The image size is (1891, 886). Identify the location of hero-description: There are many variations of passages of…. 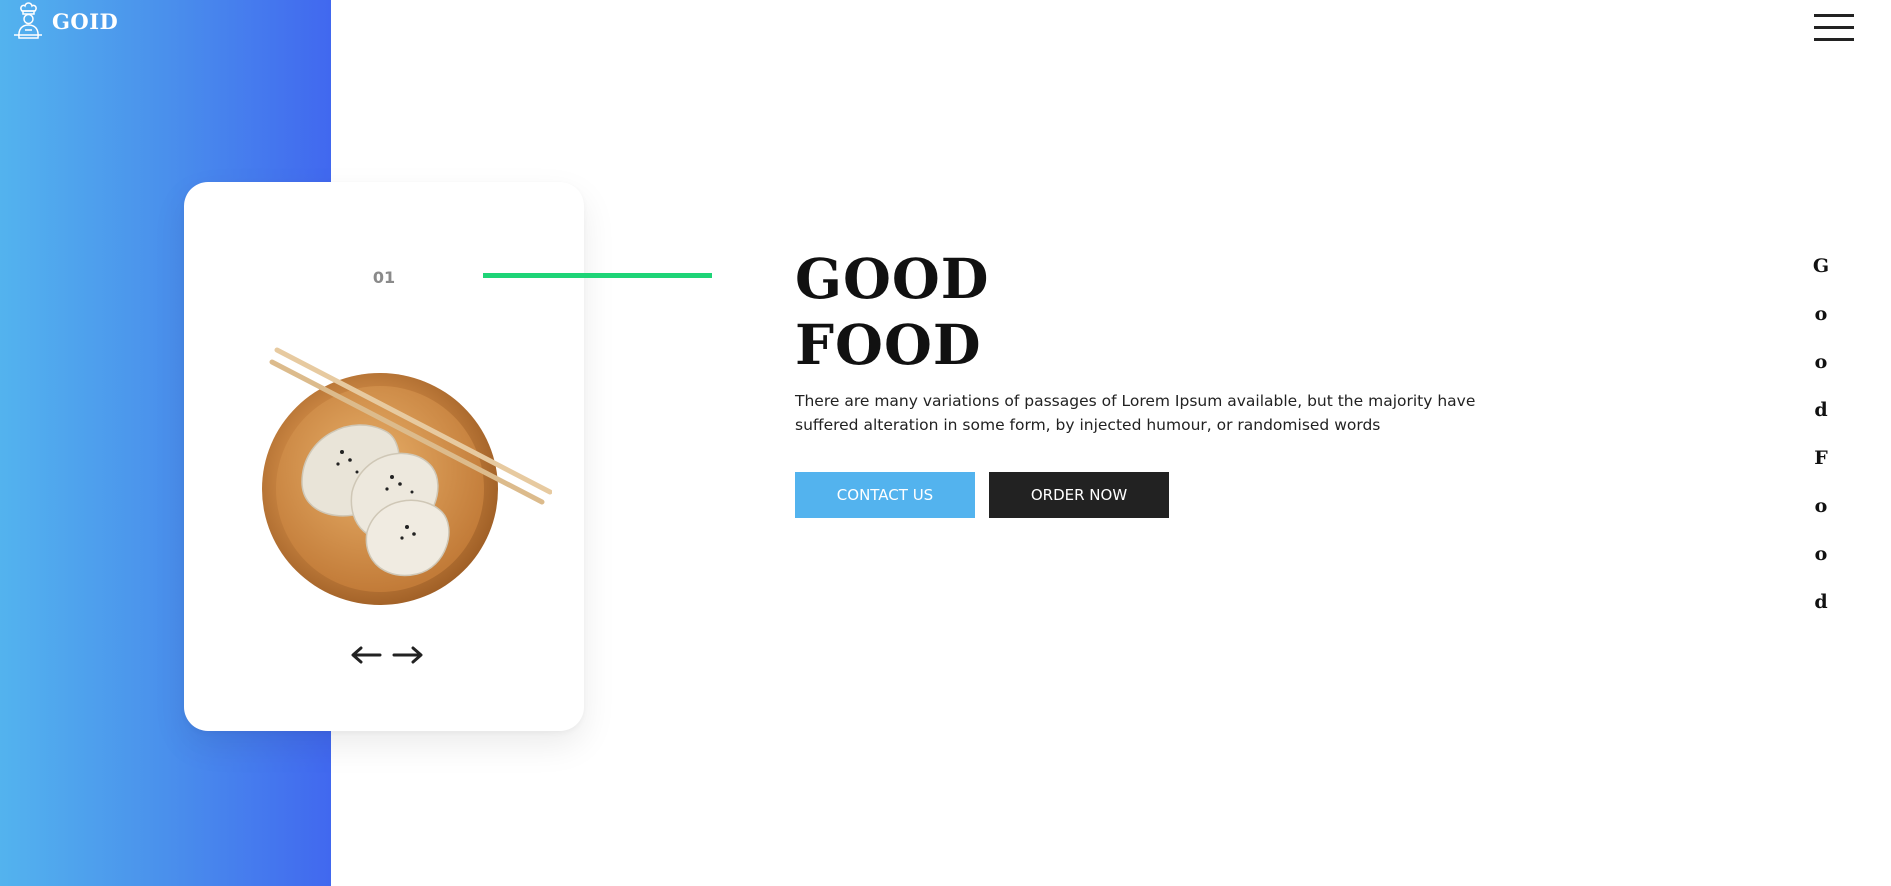
(1135, 413).